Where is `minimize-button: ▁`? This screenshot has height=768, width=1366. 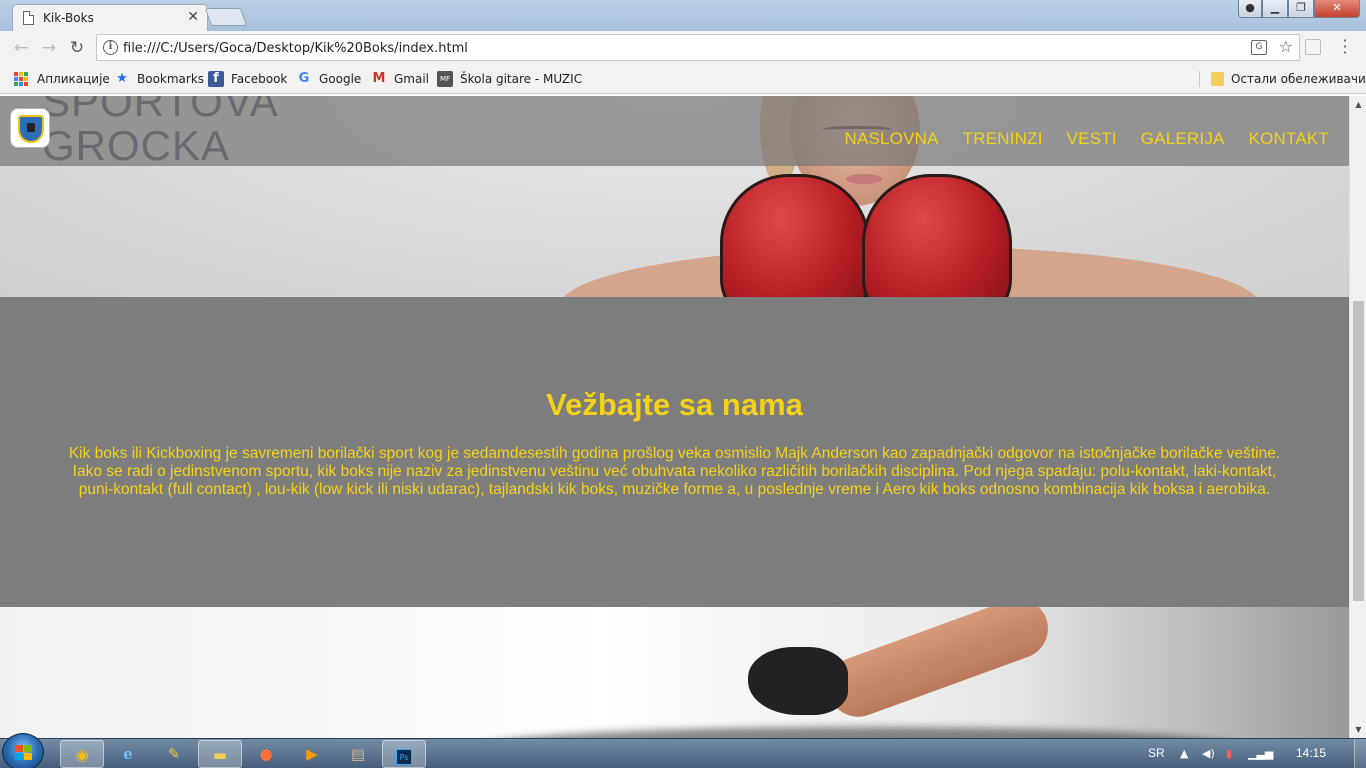 minimize-button: ▁ is located at coordinates (1275, 9).